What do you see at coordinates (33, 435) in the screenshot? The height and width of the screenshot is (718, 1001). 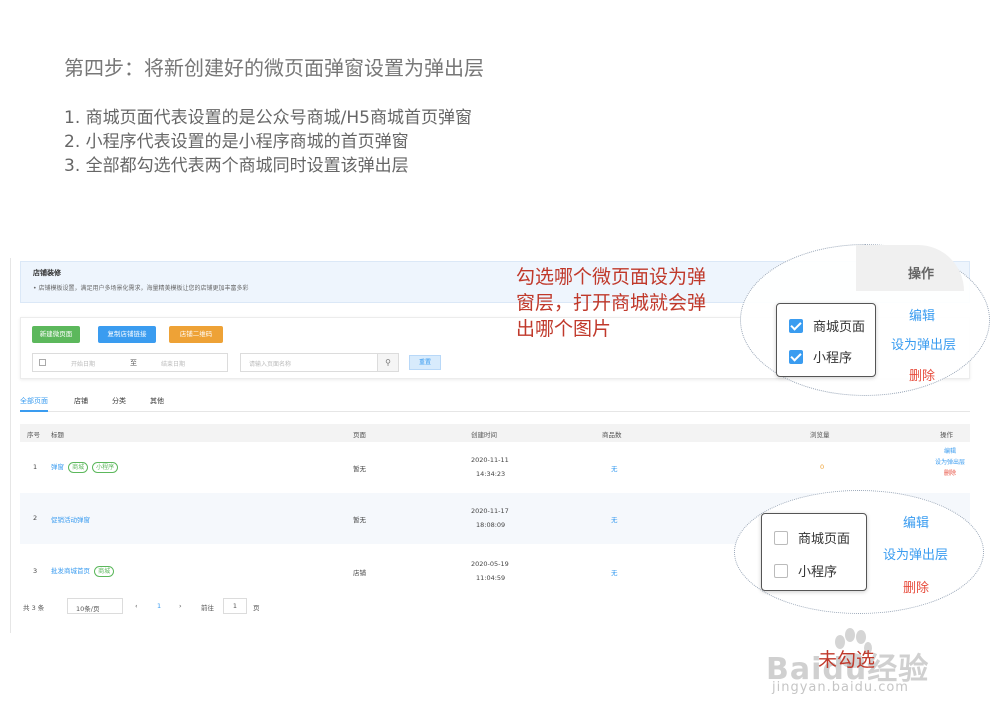 I see `col-no: 序号` at bounding box center [33, 435].